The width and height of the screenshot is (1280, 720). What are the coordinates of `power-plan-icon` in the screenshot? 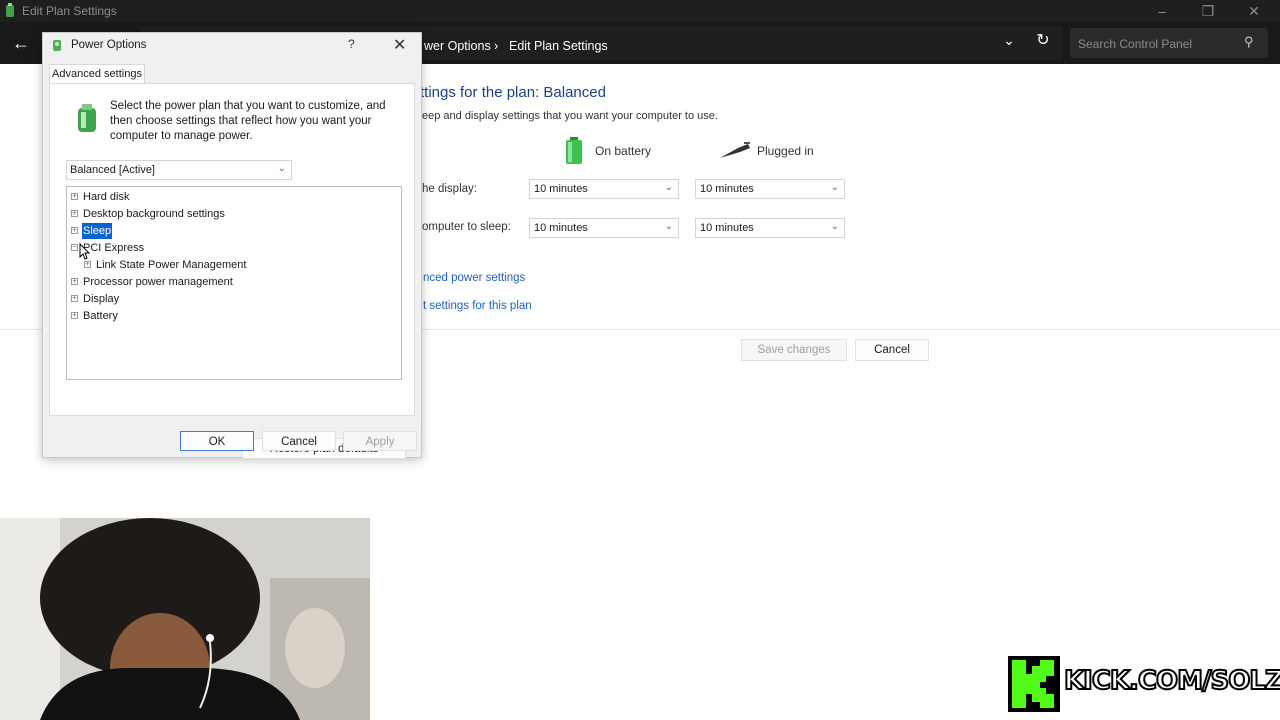 It's located at (87, 118).